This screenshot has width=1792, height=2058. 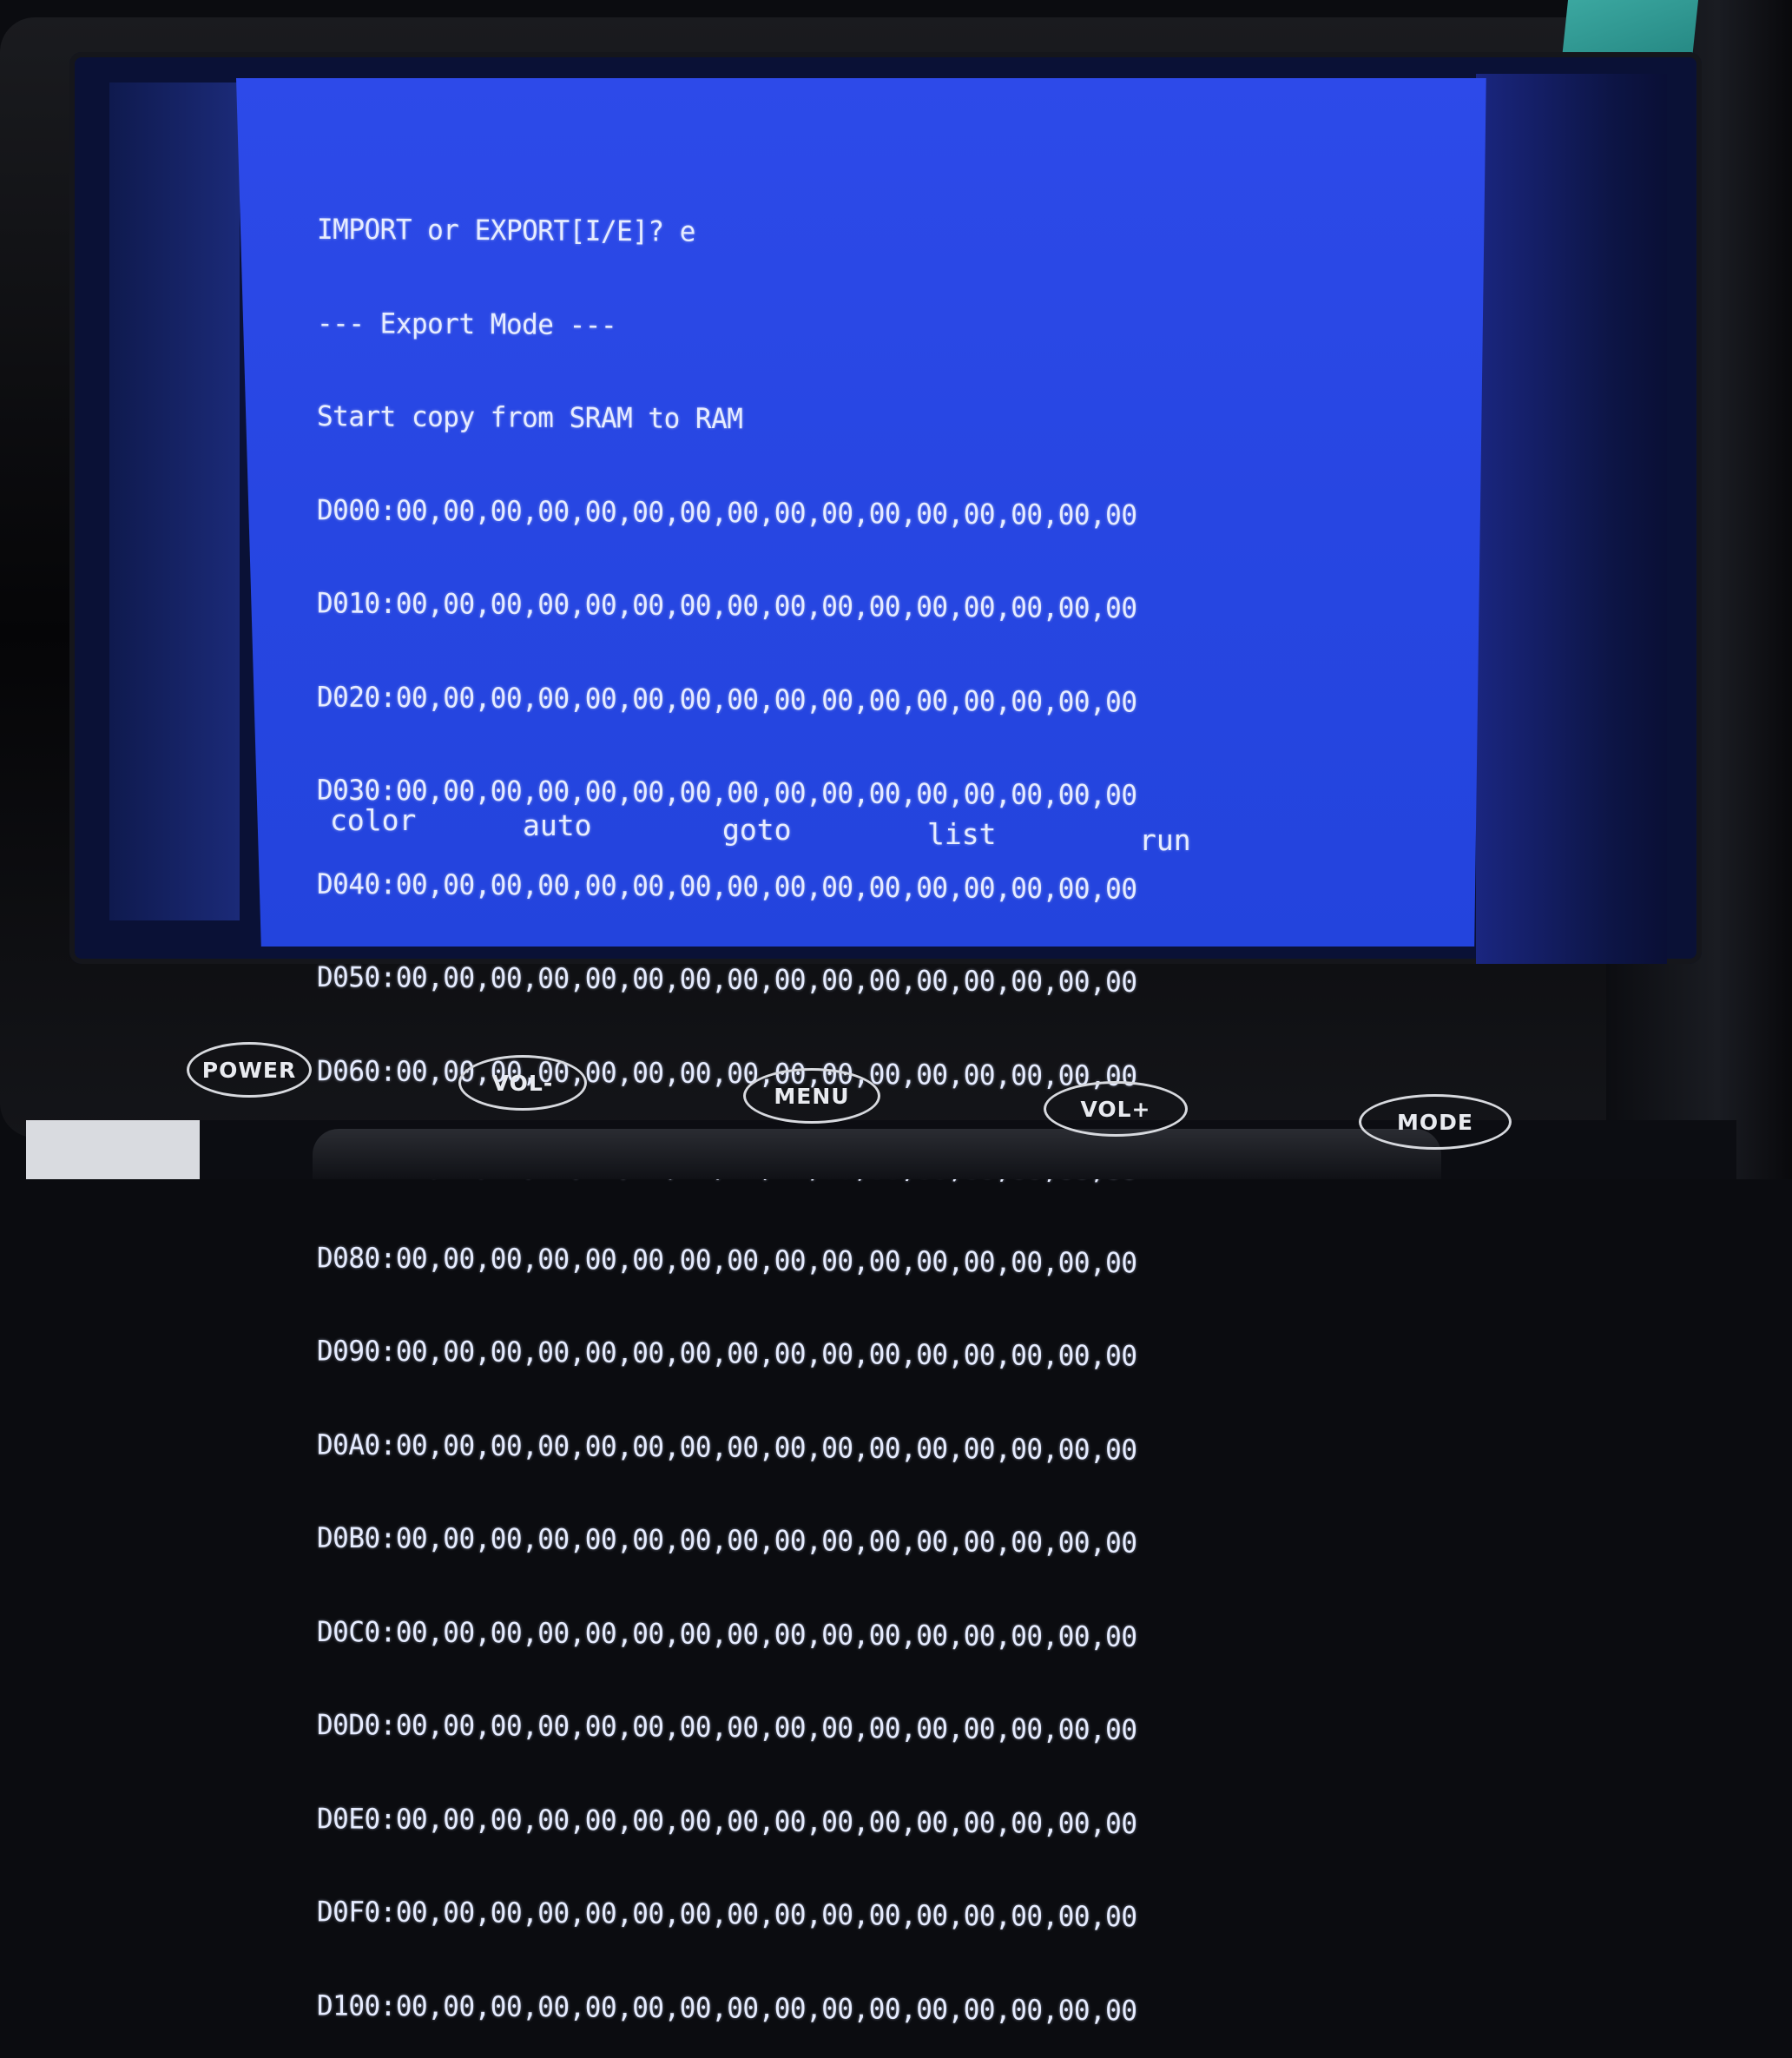 I want to click on fkey-goto: goto, so click(x=756, y=830).